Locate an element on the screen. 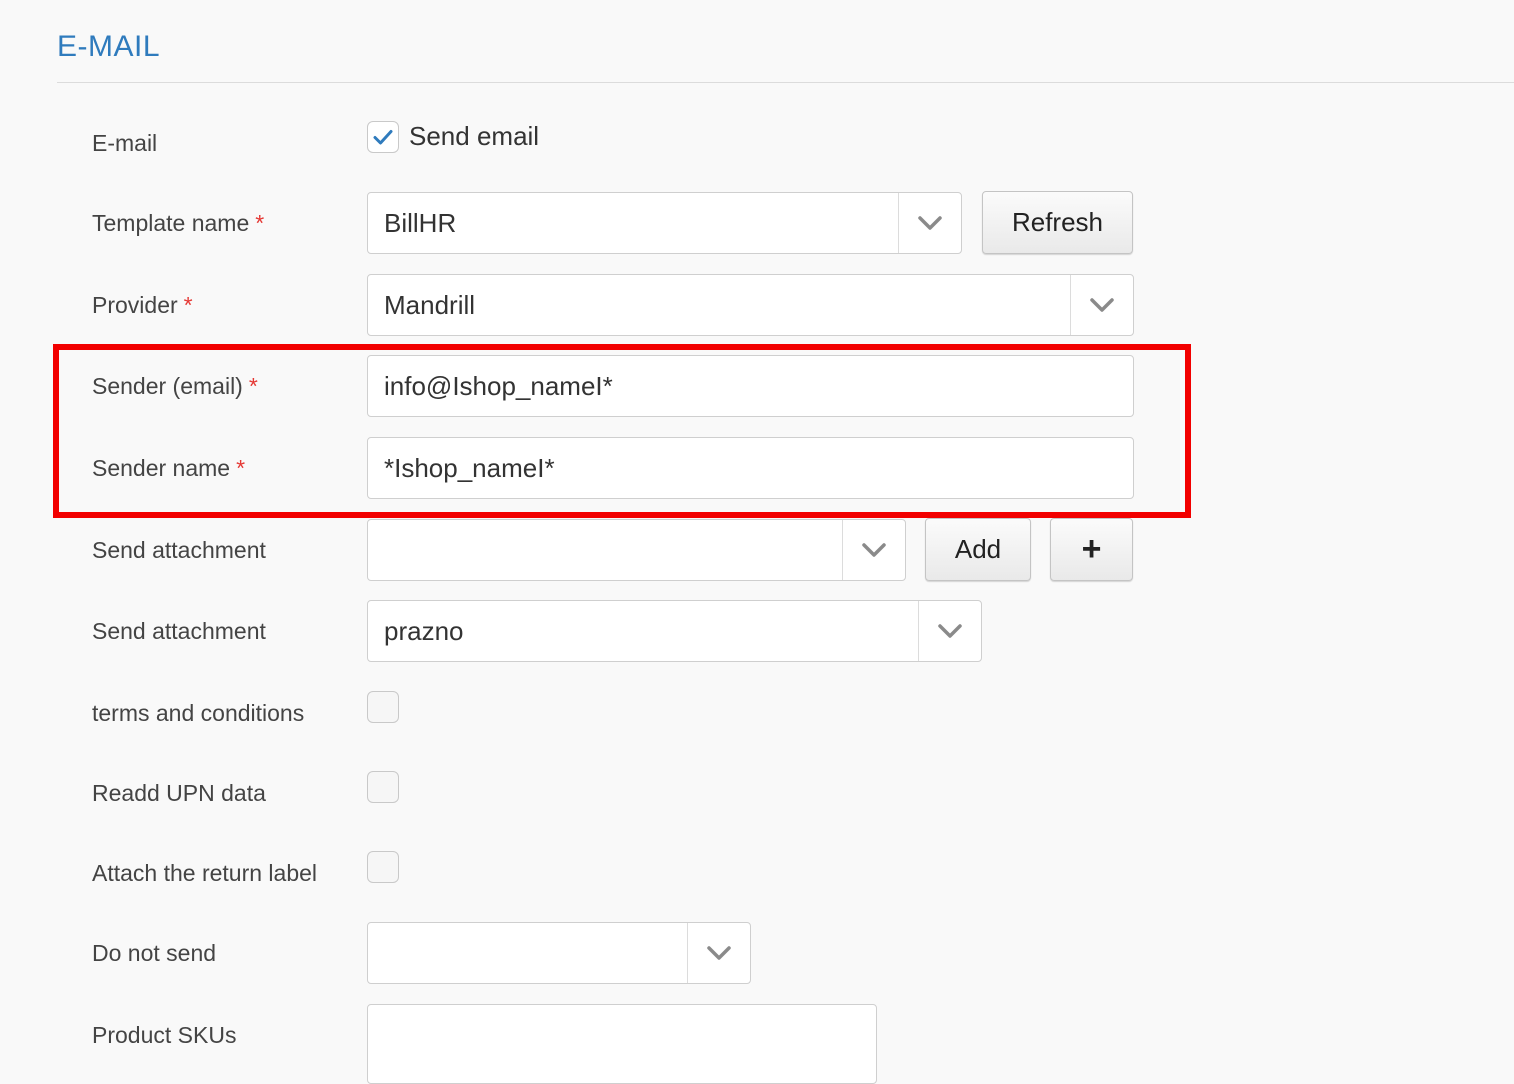 The height and width of the screenshot is (1084, 1514). sender-name-label: Sender name * is located at coordinates (169, 468).